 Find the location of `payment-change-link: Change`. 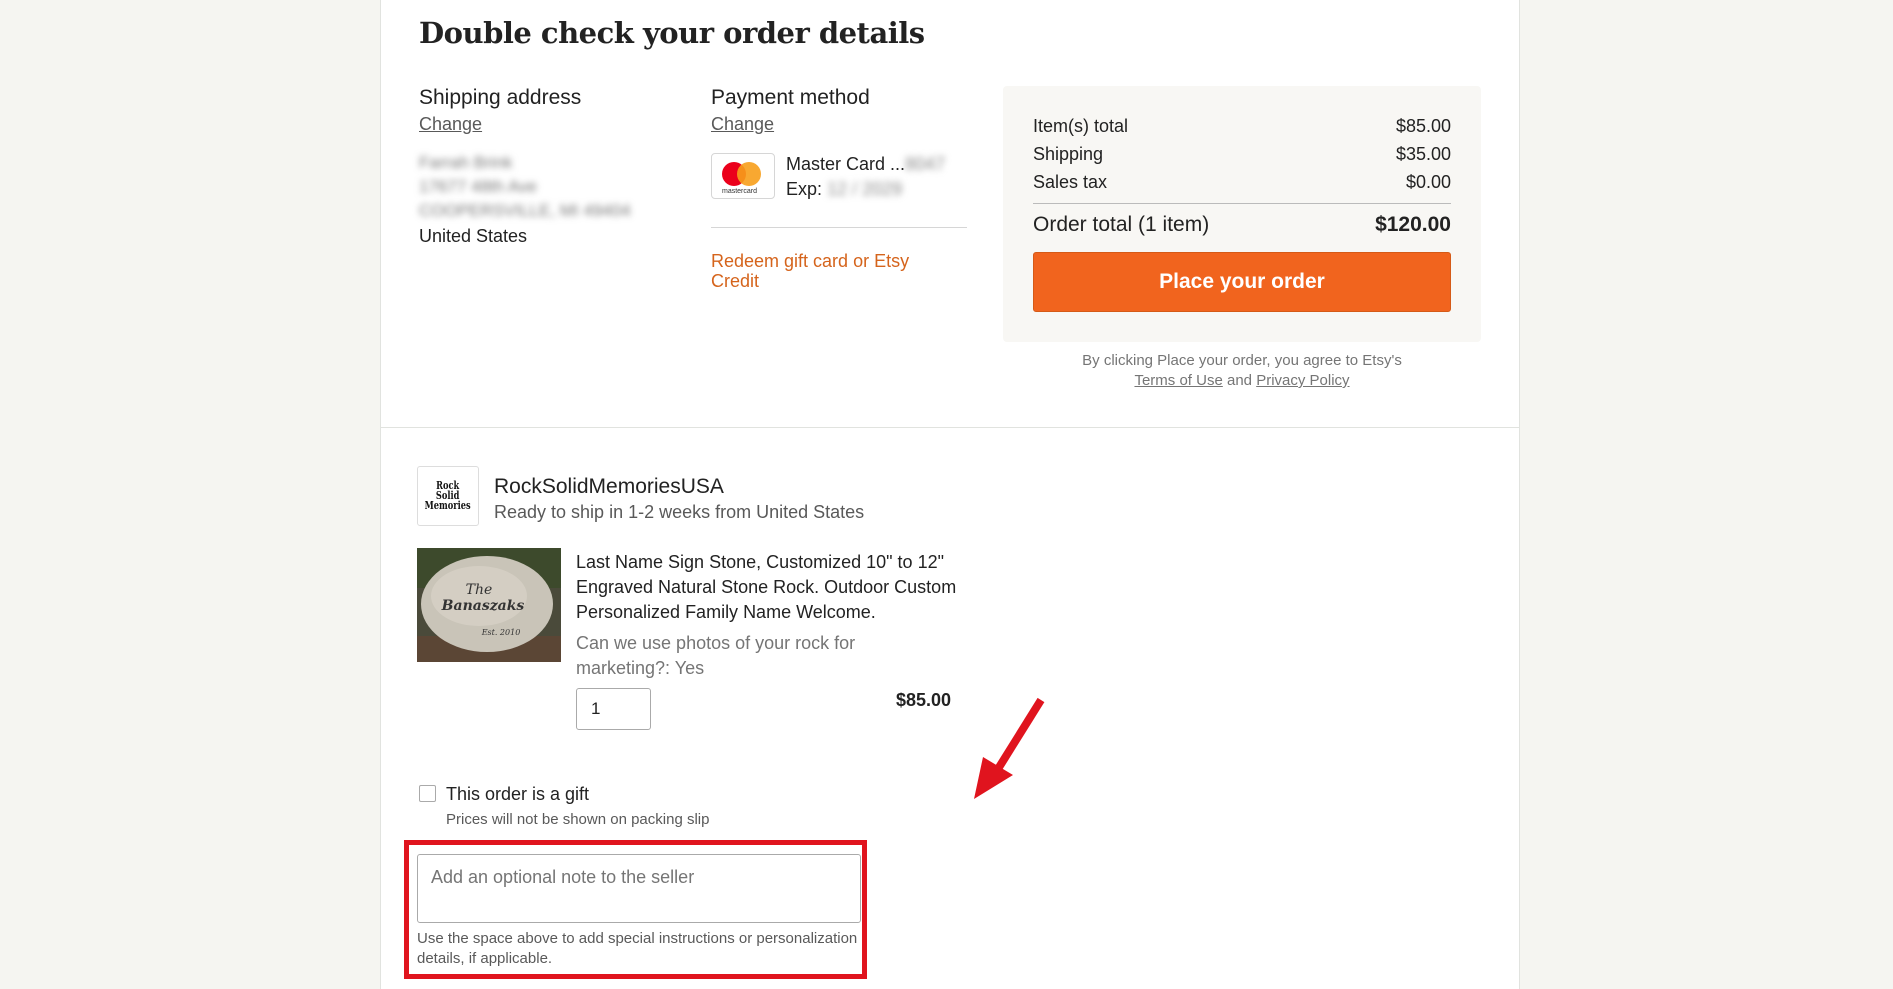

payment-change-link: Change is located at coordinates (742, 124).